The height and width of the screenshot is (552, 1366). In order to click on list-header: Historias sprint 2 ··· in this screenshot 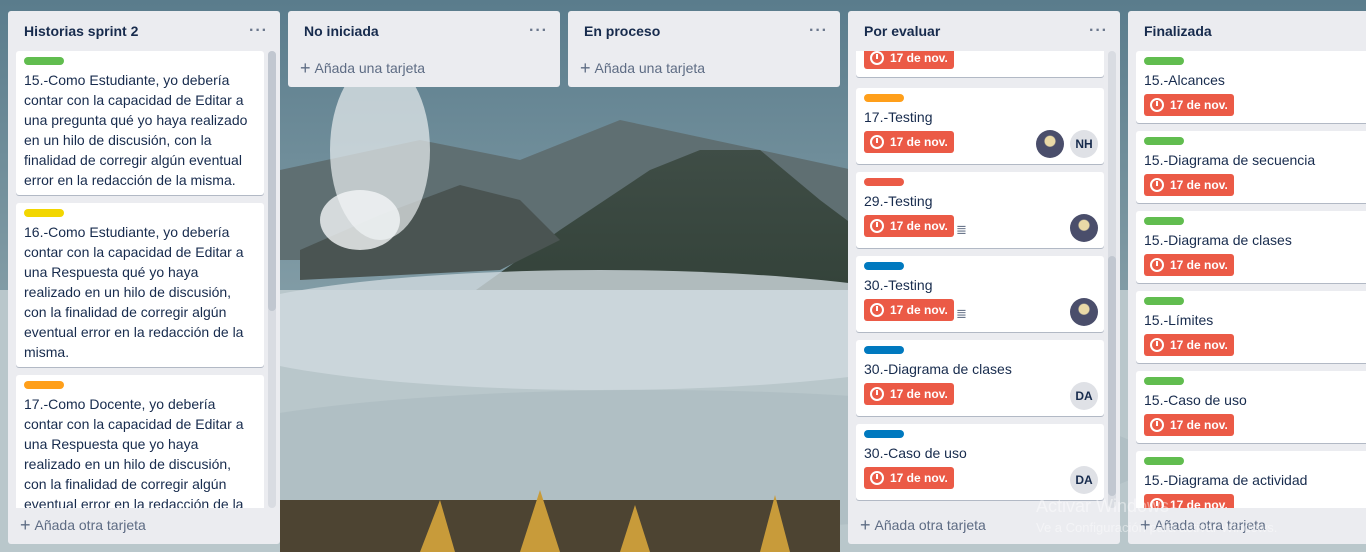, I will do `click(144, 31)`.